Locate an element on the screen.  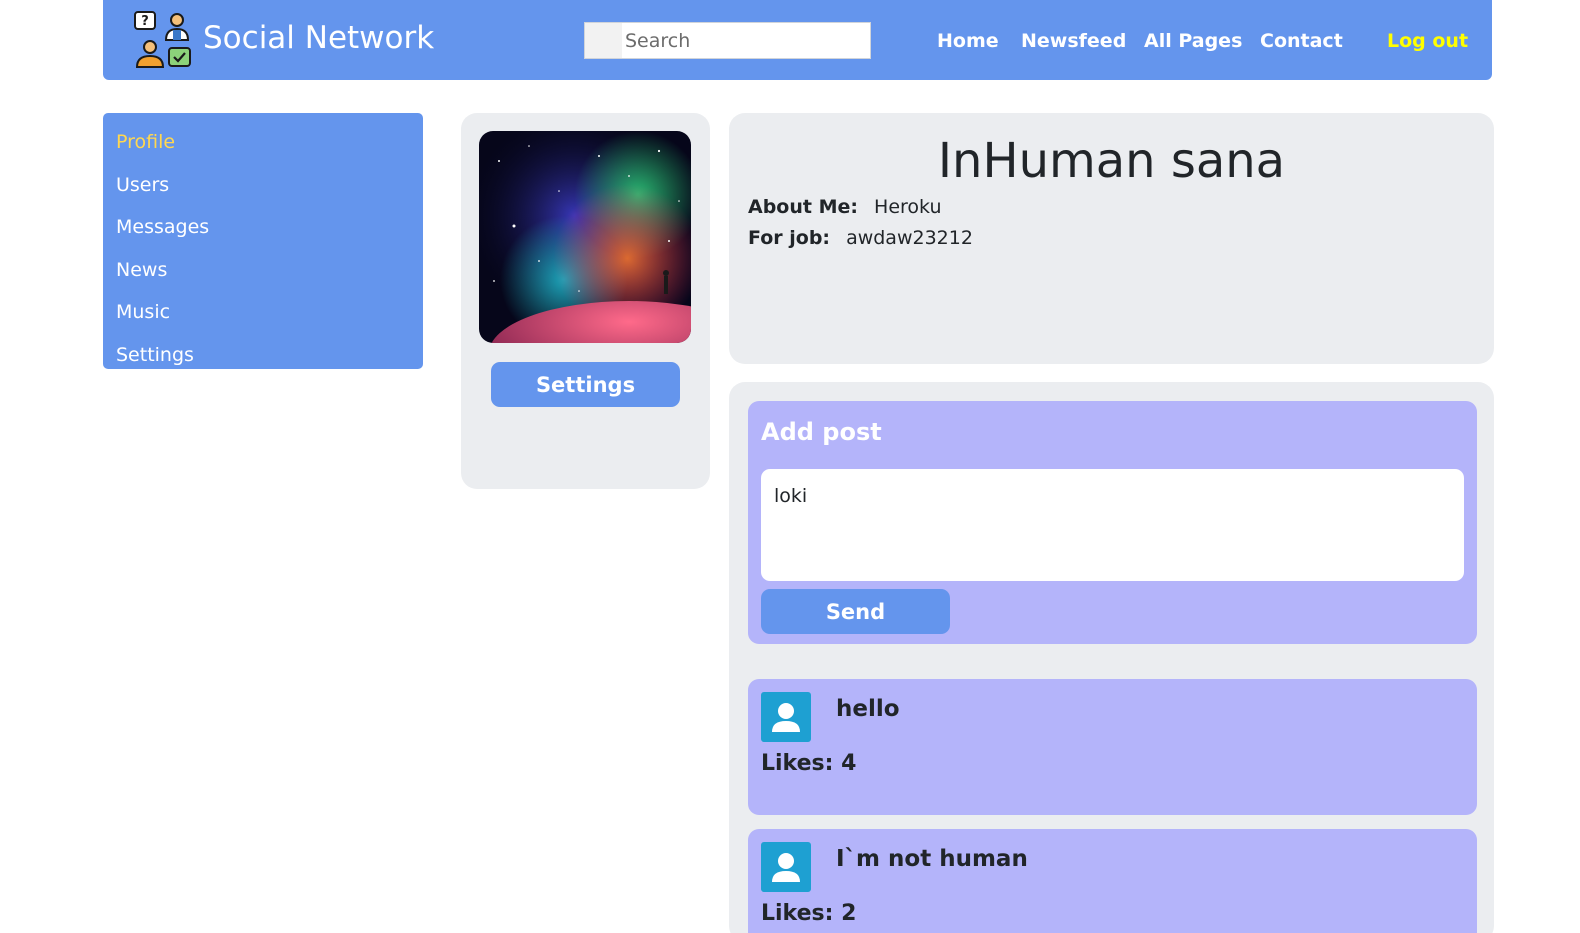
about-me-label: About Me: is located at coordinates (803, 207).